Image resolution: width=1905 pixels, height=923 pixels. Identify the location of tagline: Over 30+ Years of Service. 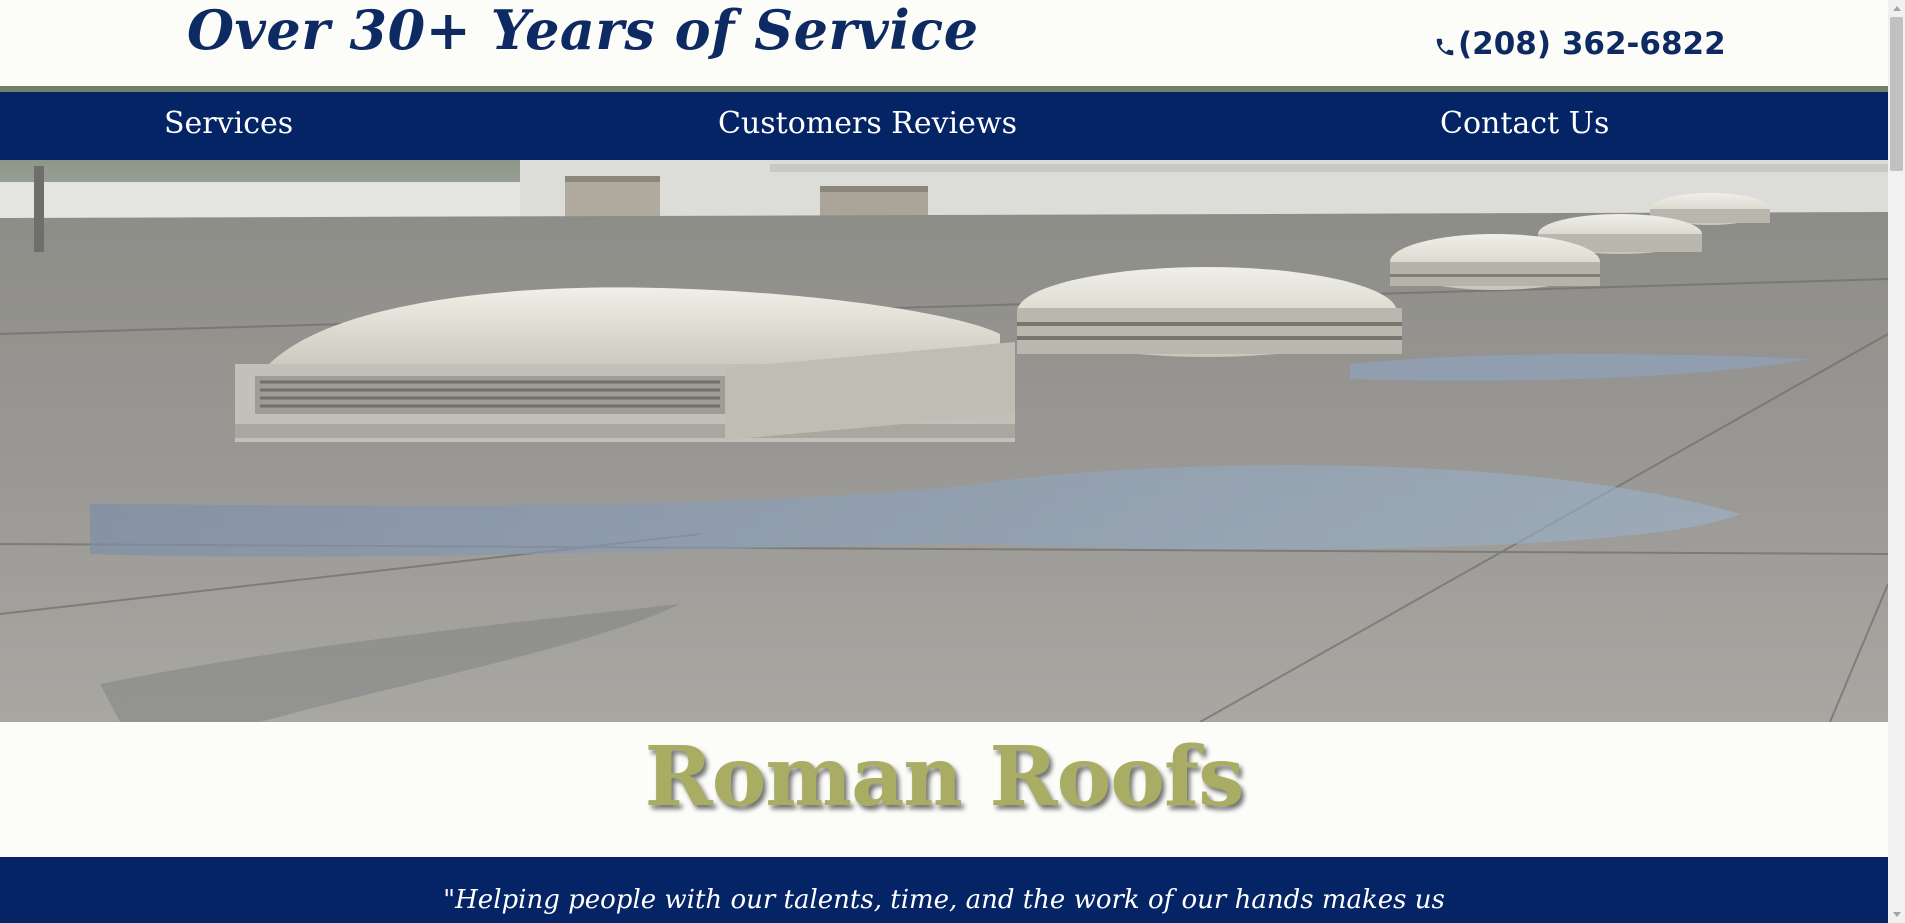
(583, 31).